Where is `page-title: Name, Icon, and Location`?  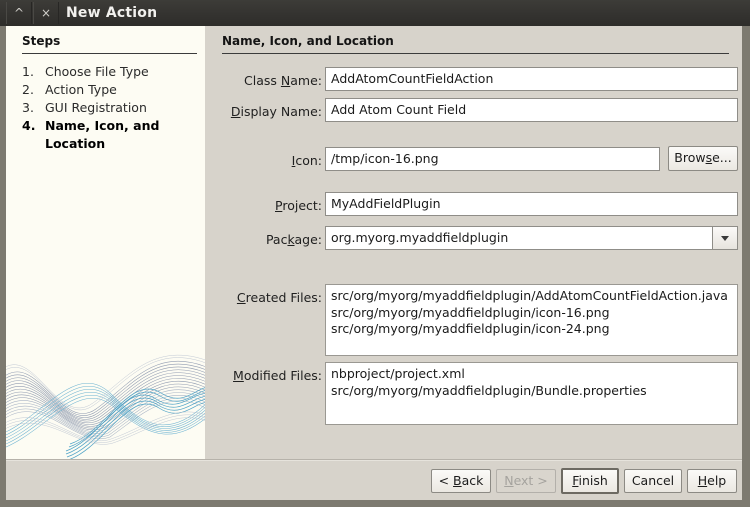
page-title: Name, Icon, and Location is located at coordinates (308, 41).